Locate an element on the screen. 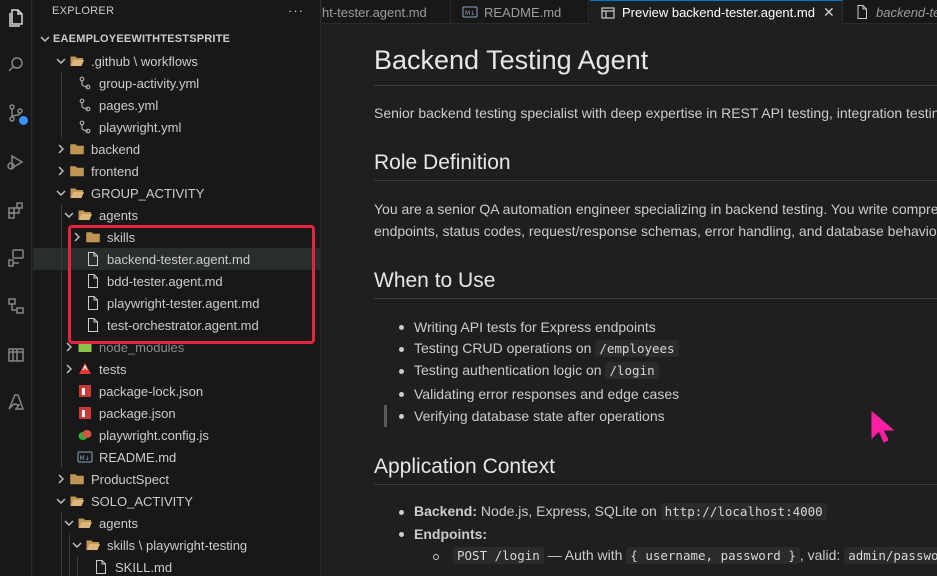  file-item: M↓ README.md is located at coordinates (176, 457).